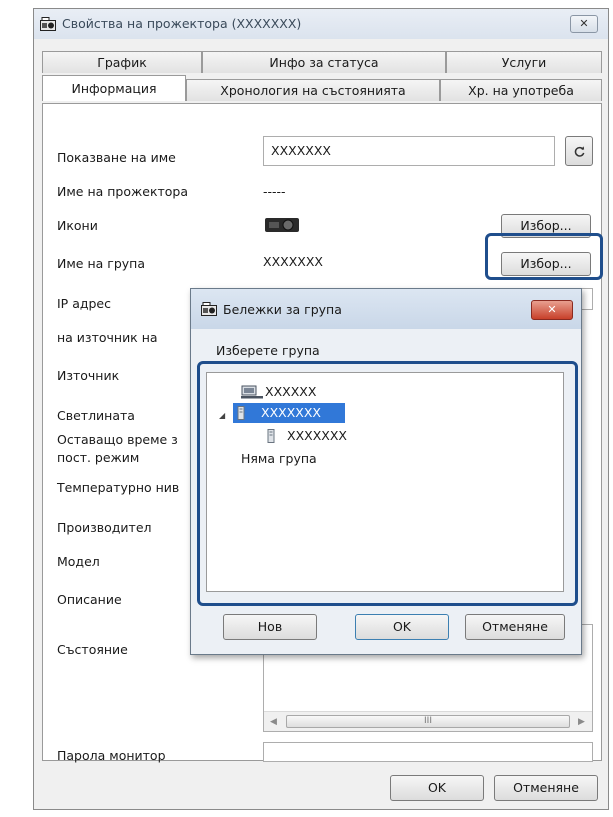  I want to click on scrollbar-grip-icon: III, so click(428, 721).